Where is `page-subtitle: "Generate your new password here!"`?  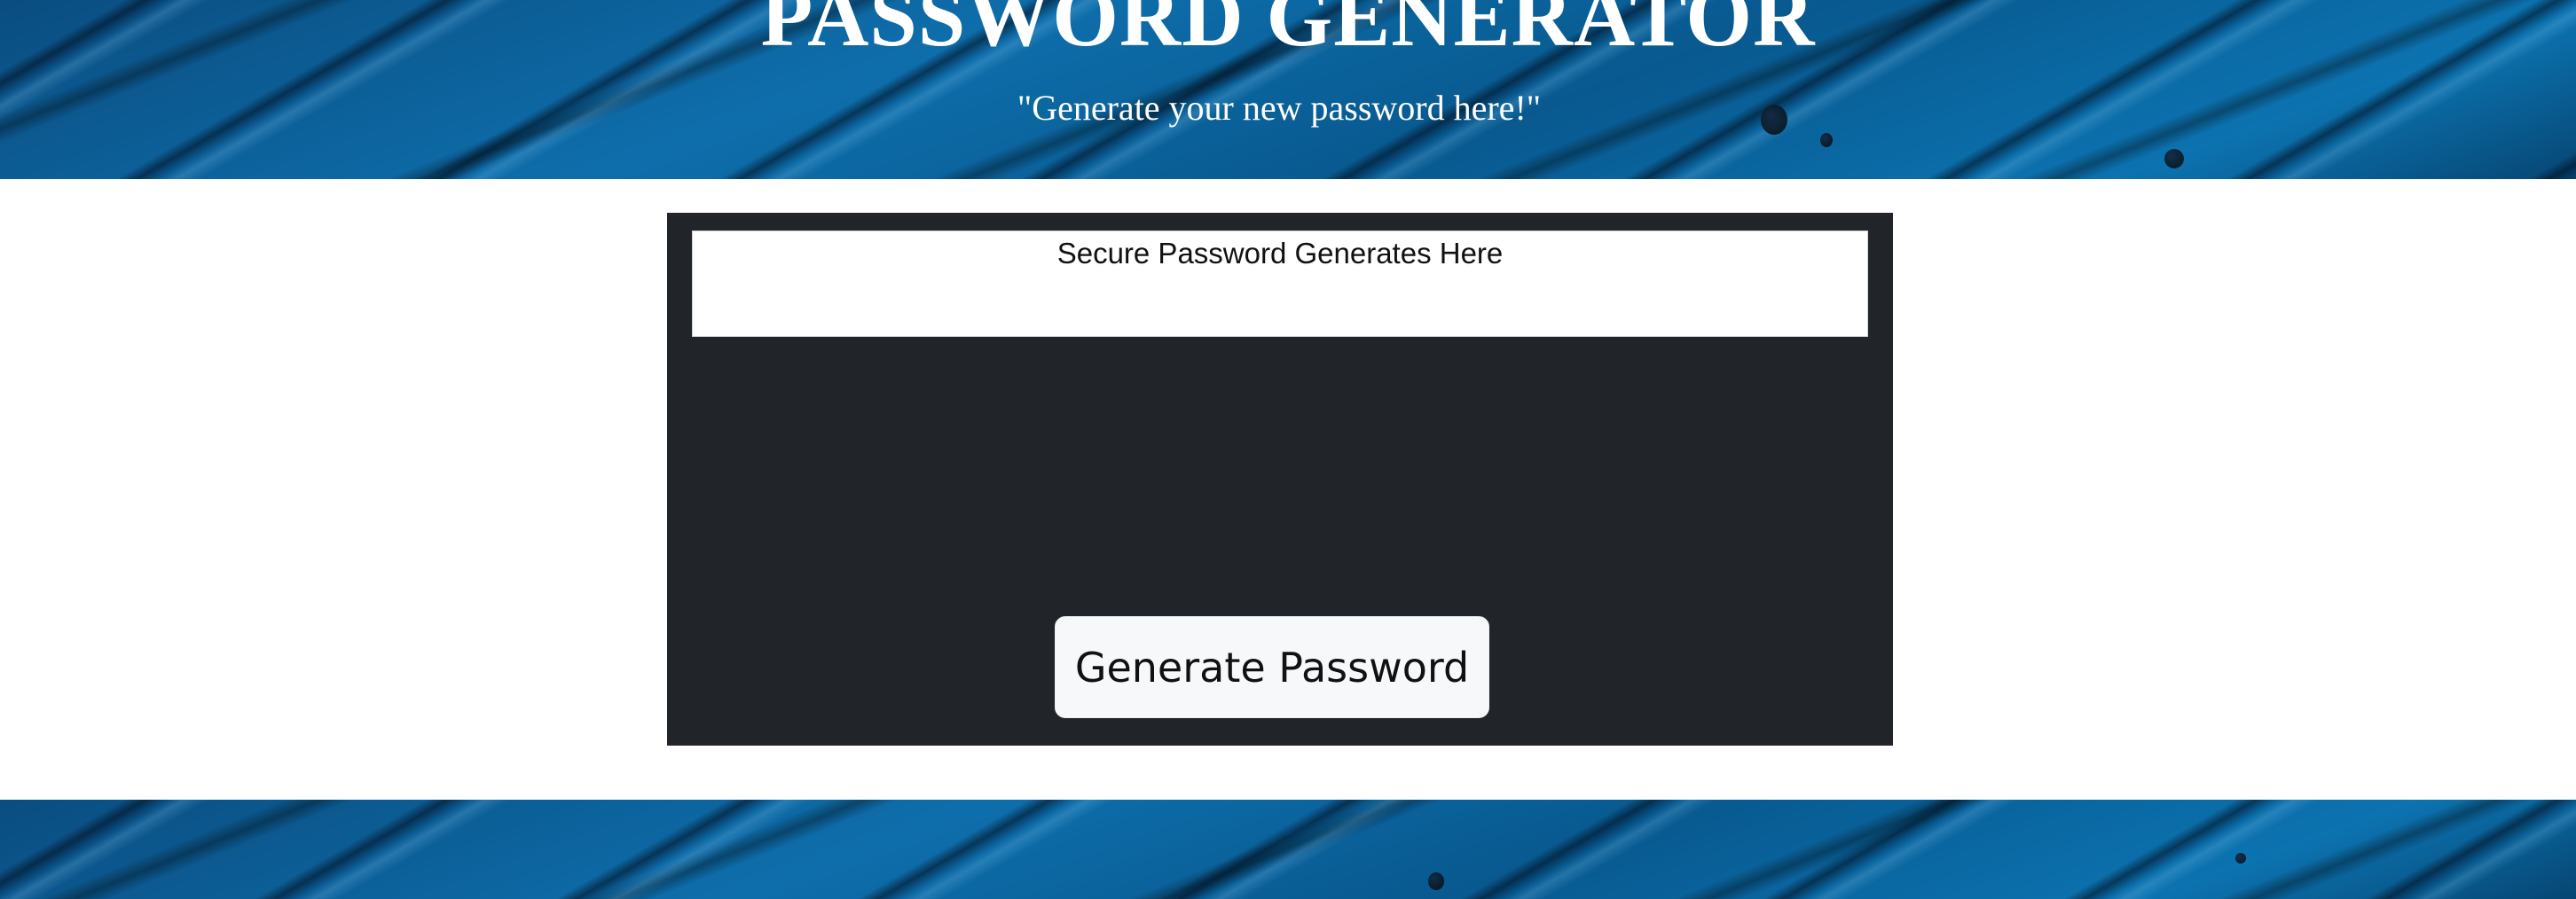
page-subtitle: "Generate your new password here!" is located at coordinates (1279, 108).